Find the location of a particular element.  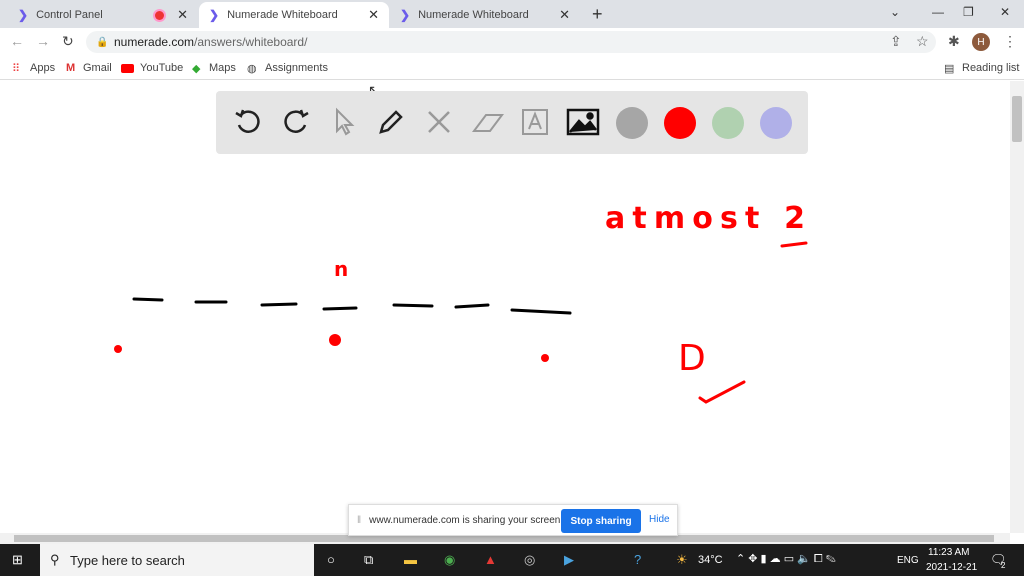

bookmark-apps: Apps is located at coordinates (42, 68).